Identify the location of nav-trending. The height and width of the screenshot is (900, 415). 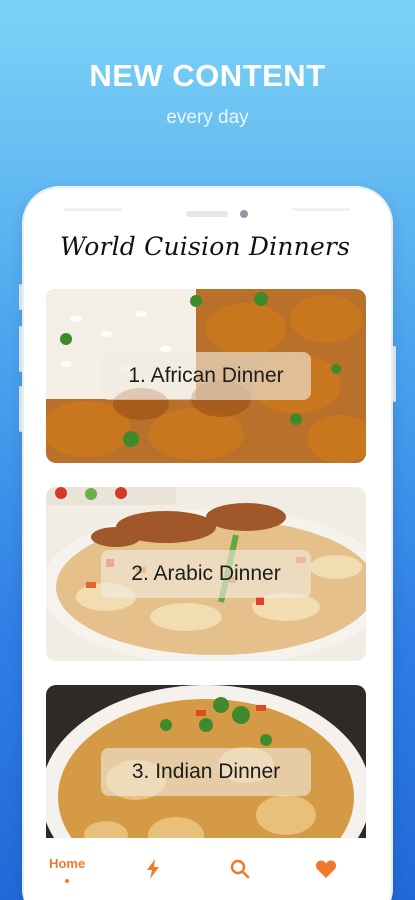
(153, 869).